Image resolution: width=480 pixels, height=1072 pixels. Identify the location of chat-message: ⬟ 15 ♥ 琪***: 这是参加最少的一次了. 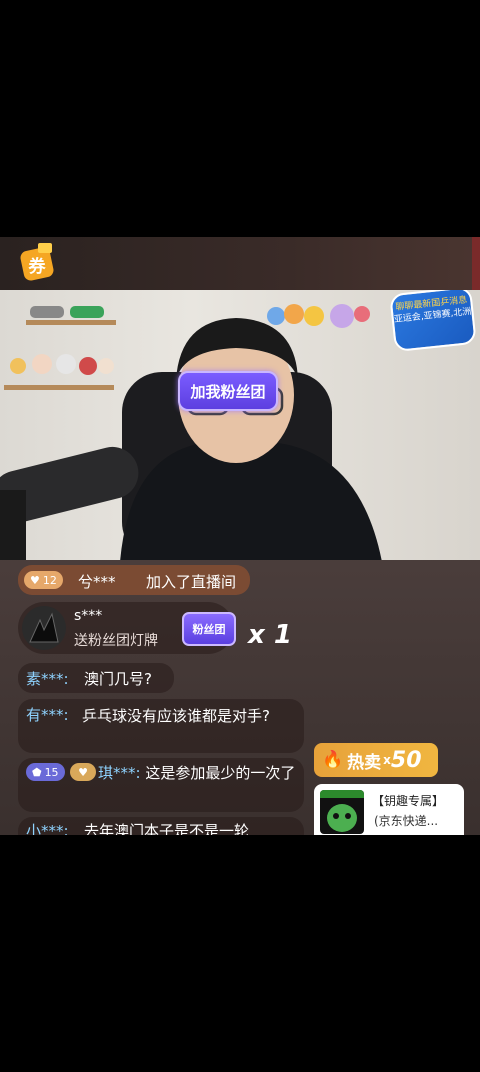
(161, 785).